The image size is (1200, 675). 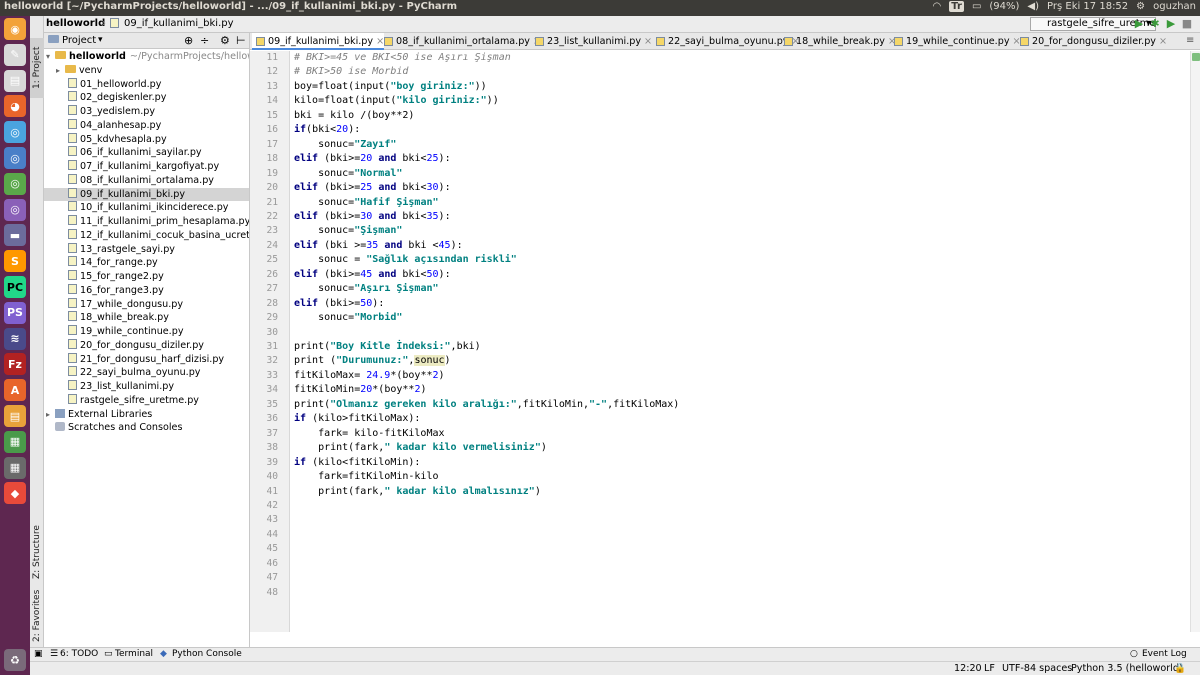 I want to click on tree-file-item: 03_yedislem.py, so click(x=146, y=112).